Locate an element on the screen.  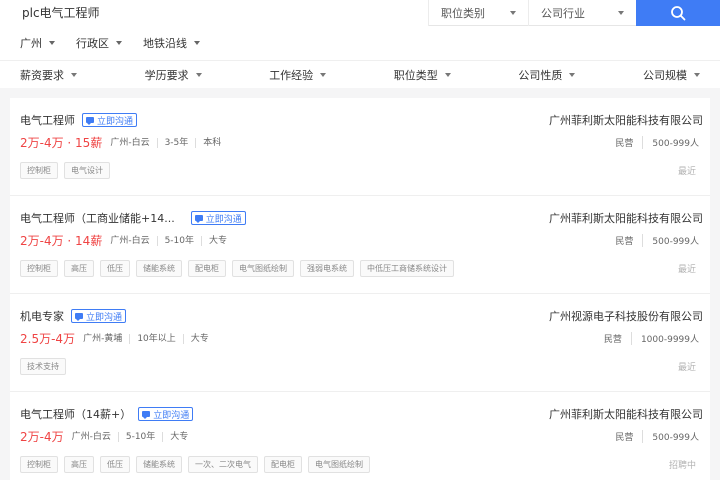
filter-education-label: 学历要求 is located at coordinates (166, 75).